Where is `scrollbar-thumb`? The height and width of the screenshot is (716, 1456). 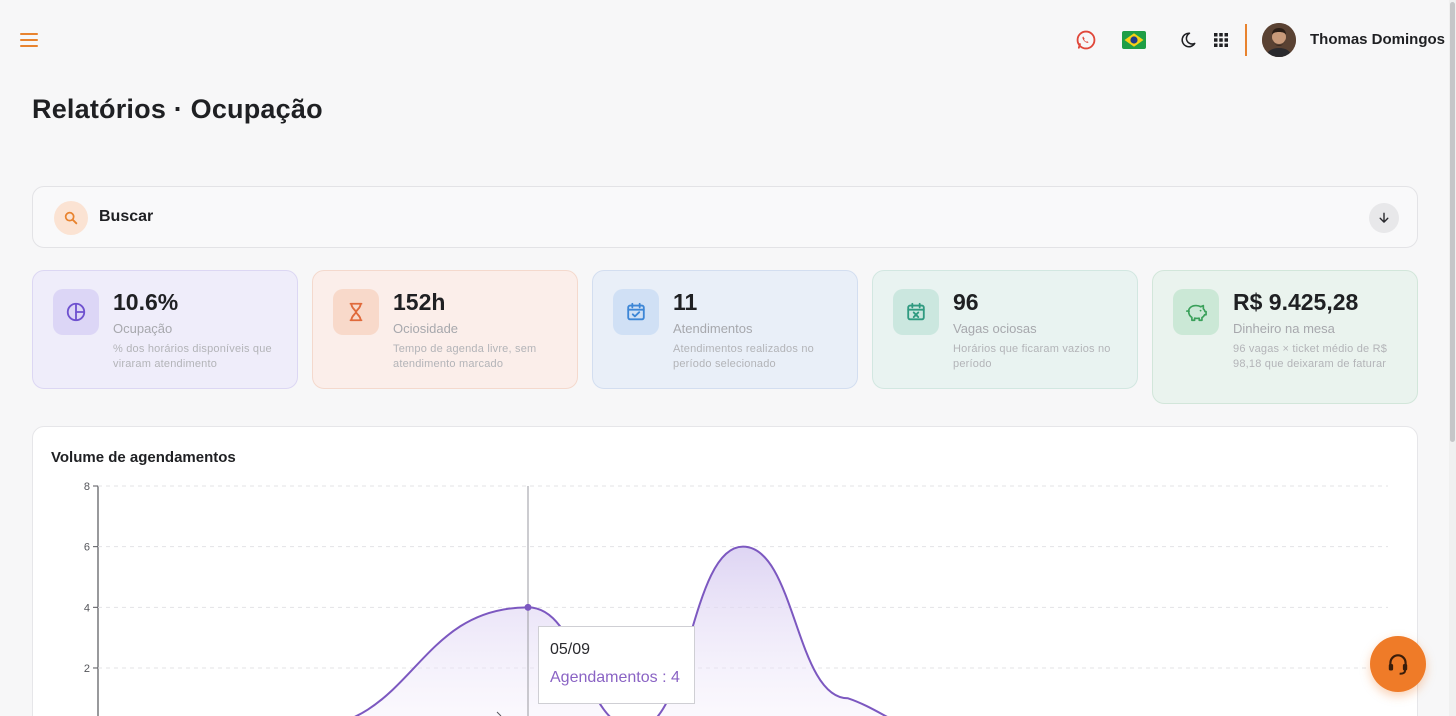
scrollbar-thumb is located at coordinates (1452, 222).